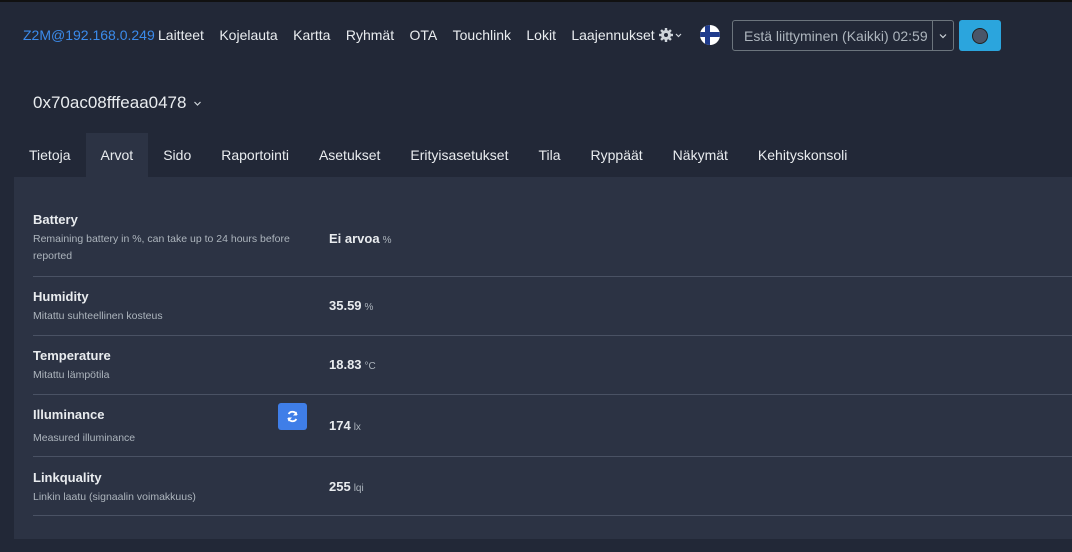 This screenshot has width=1072, height=552. What do you see at coordinates (612, 35) in the screenshot?
I see `nav-extensions: Laajennukset` at bounding box center [612, 35].